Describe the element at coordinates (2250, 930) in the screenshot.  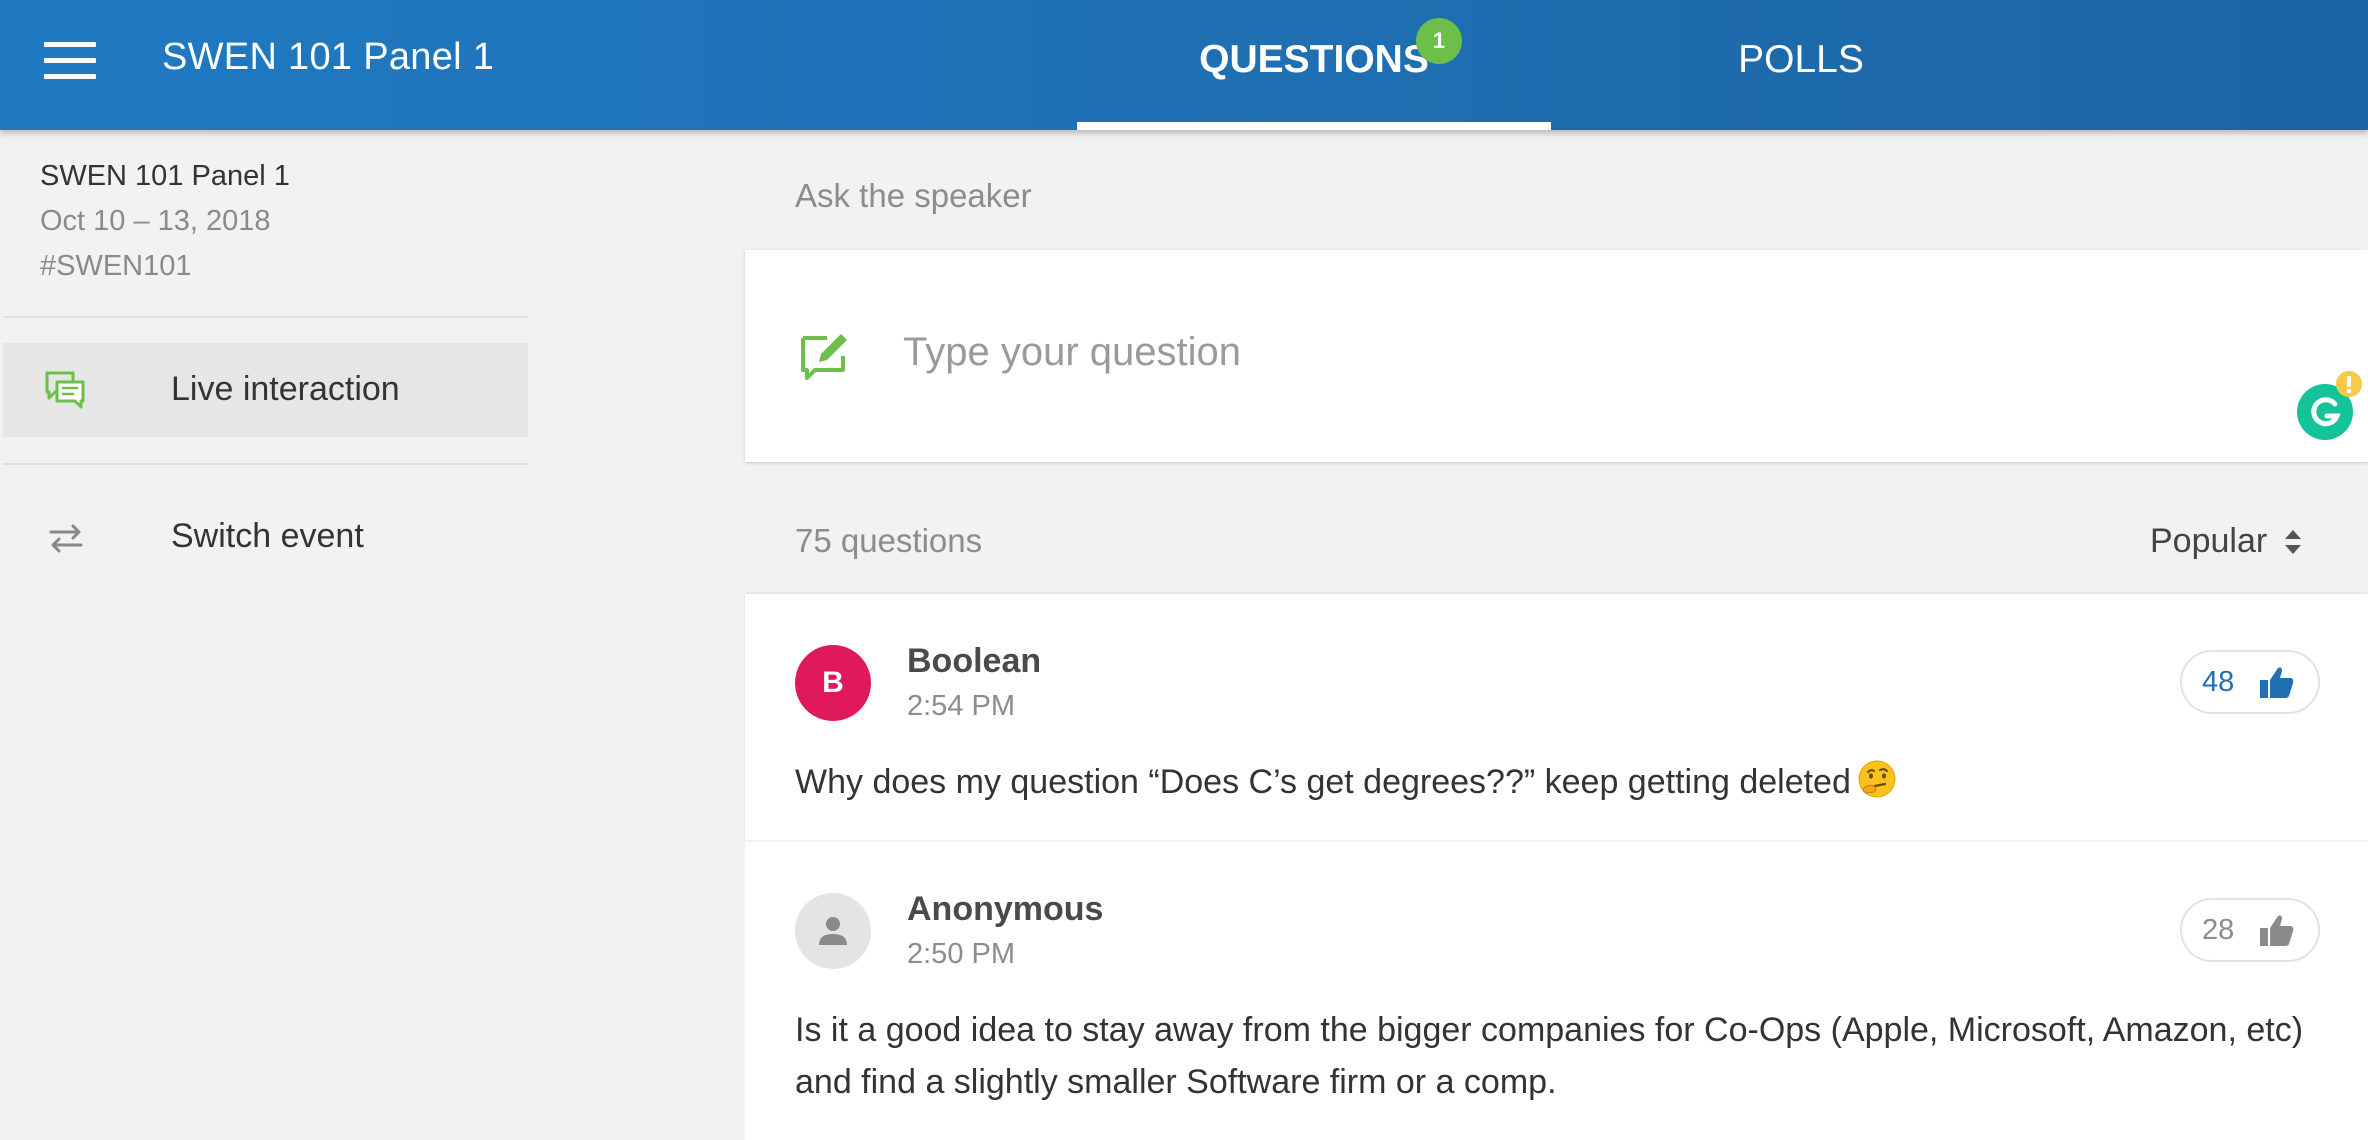
I see `like-button: 28` at that location.